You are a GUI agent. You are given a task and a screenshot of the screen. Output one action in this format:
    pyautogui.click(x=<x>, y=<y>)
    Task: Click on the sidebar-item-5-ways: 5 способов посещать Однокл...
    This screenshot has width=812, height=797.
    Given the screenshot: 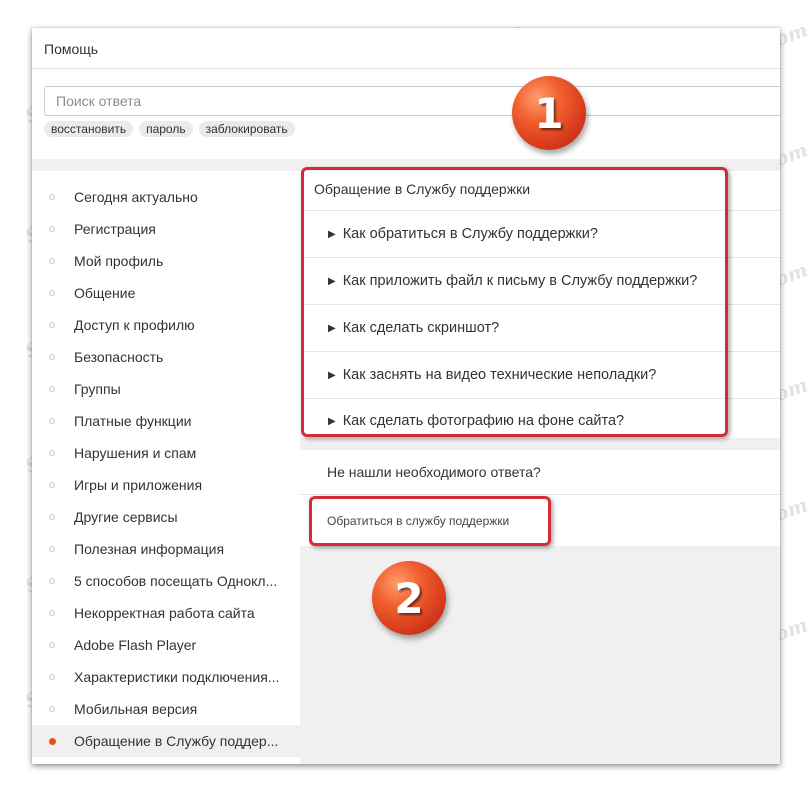 What is the action you would take?
    pyautogui.click(x=166, y=581)
    